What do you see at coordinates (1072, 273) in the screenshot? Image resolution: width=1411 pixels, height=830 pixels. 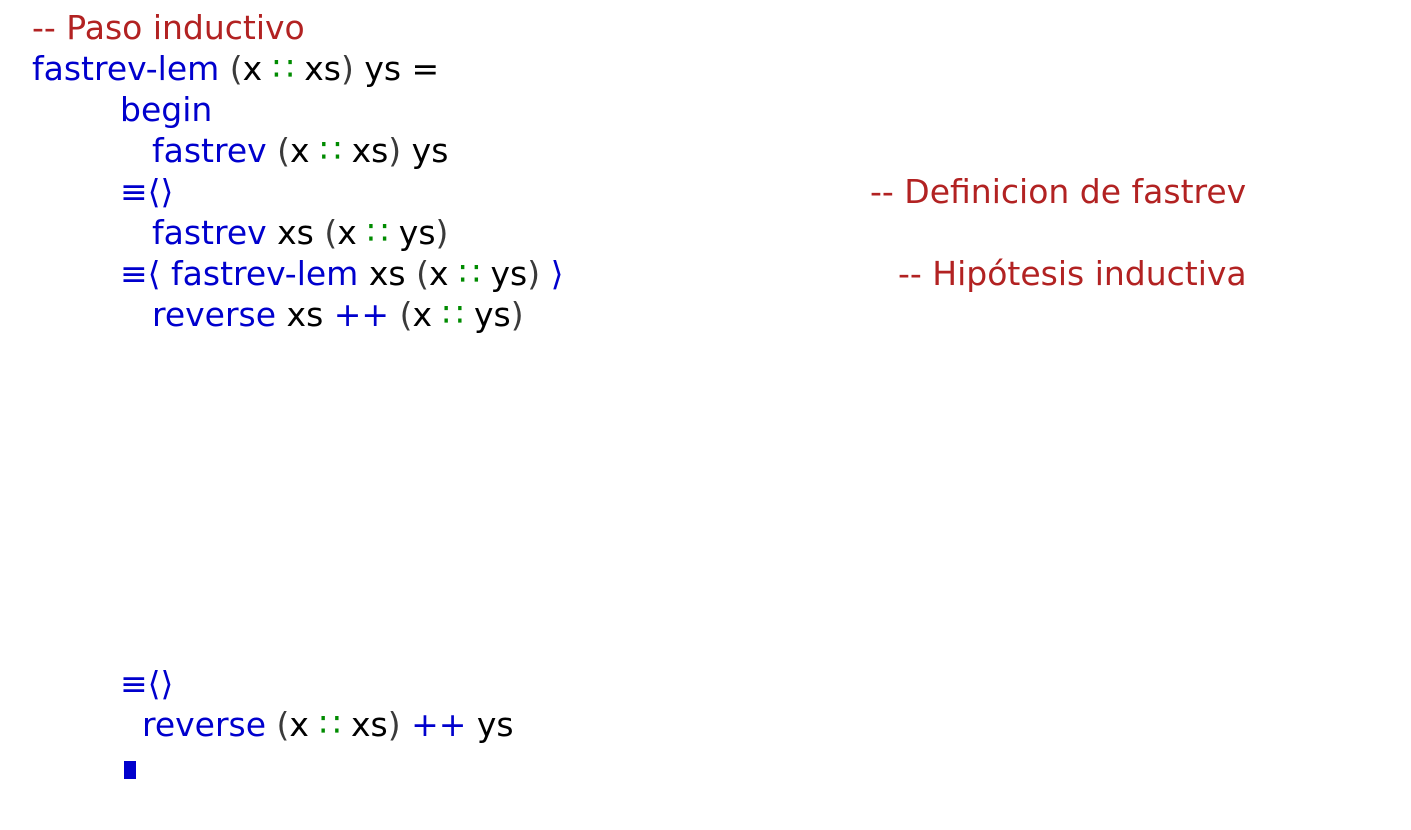 I see `comment-hipotesis-inductiva: -- Hipótesis inductiva` at bounding box center [1072, 273].